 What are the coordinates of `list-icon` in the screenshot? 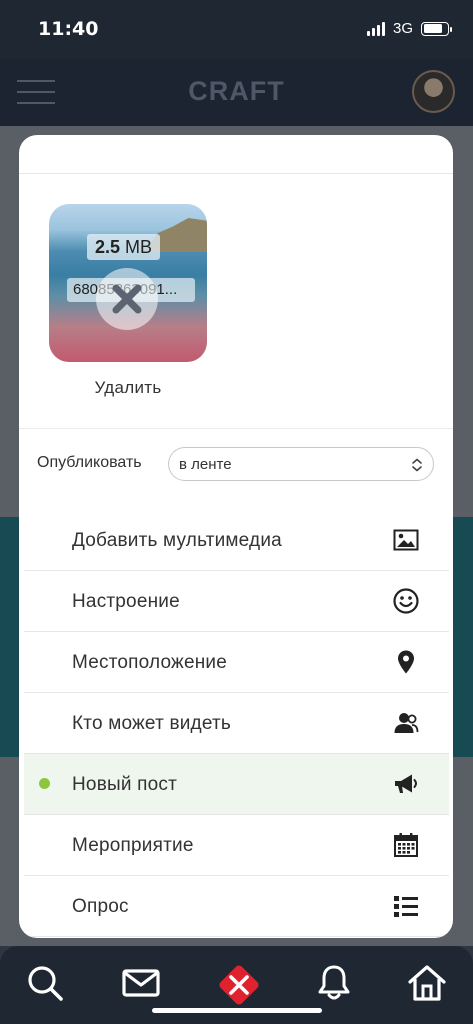 It's located at (406, 906).